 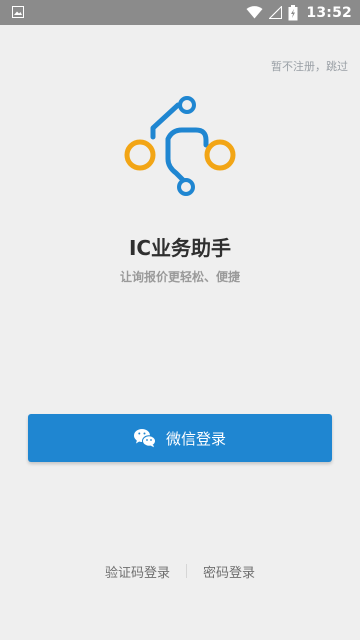 I want to click on app-subtitle: 让询报价更轻松、便捷, so click(x=179, y=277).